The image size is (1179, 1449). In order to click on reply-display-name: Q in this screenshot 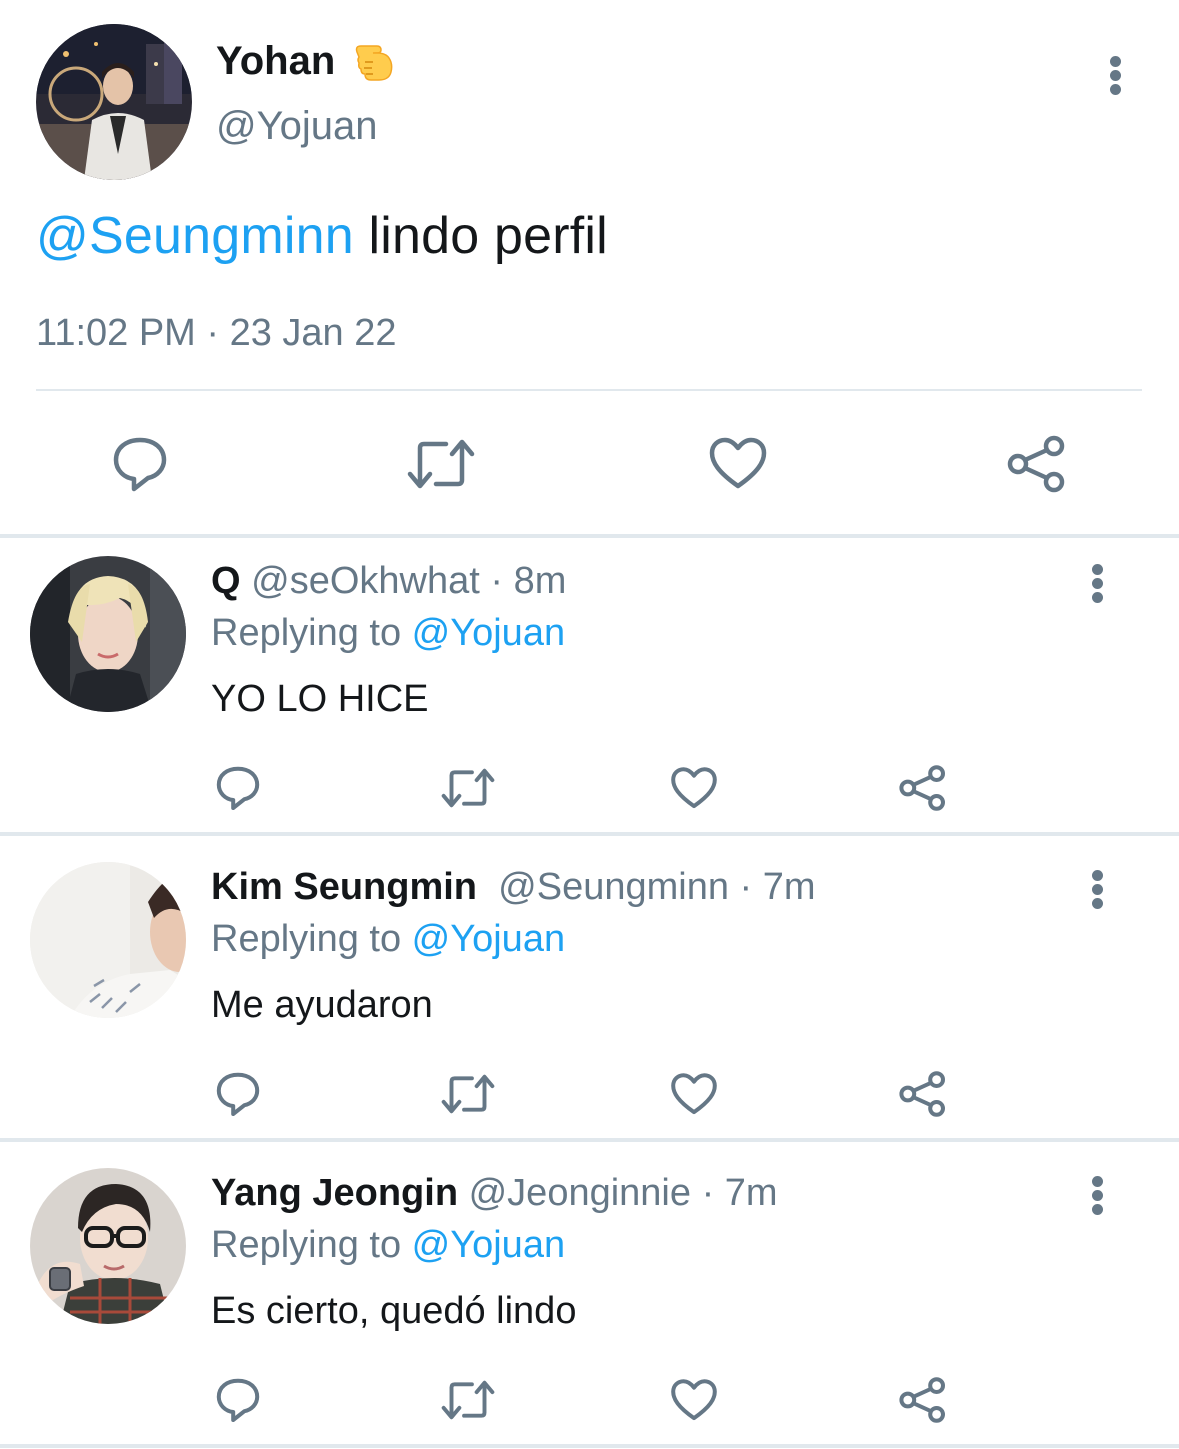, I will do `click(226, 581)`.